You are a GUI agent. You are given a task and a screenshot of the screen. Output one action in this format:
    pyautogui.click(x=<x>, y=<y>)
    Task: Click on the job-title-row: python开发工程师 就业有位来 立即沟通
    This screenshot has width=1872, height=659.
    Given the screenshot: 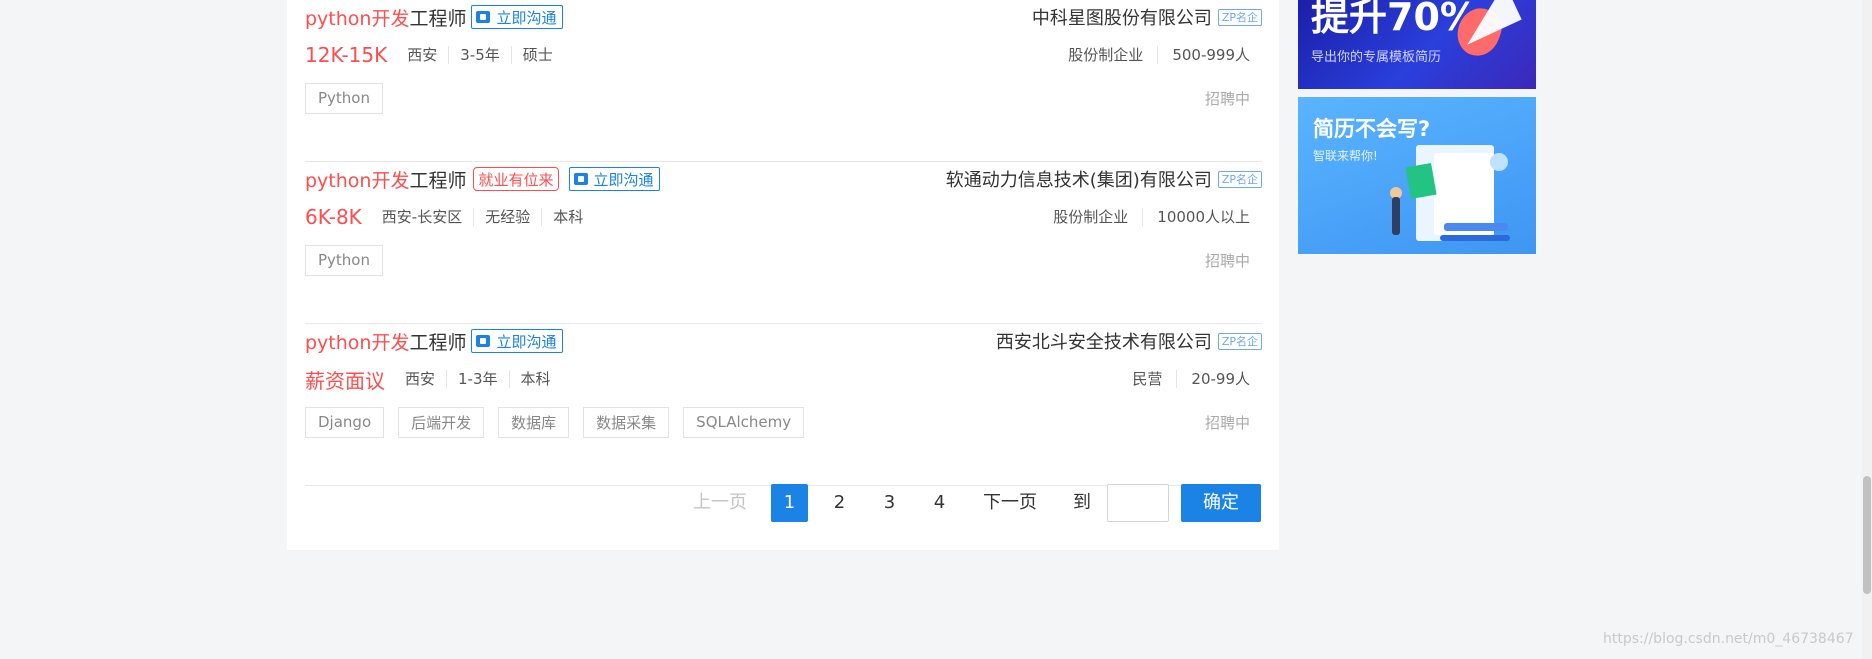 What is the action you would take?
    pyautogui.click(x=482, y=179)
    